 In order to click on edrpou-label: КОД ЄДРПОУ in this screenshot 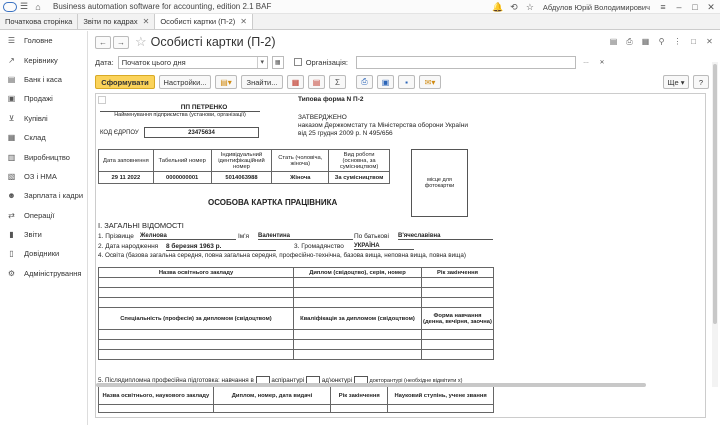, I will do `click(119, 133)`.